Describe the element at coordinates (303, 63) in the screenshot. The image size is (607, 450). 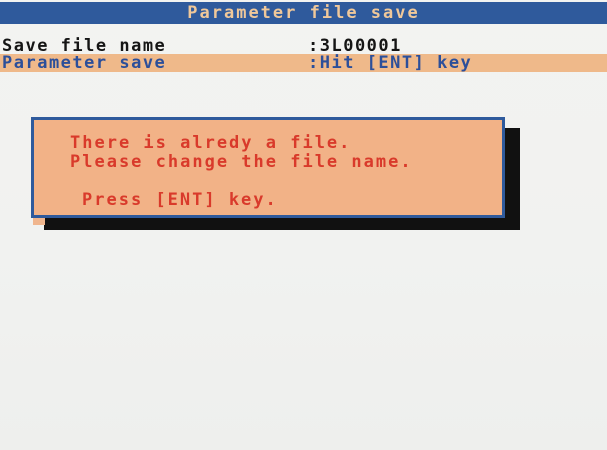
I see `field-row-parameter-save: Parameter save :Hit [ENT] key` at that location.